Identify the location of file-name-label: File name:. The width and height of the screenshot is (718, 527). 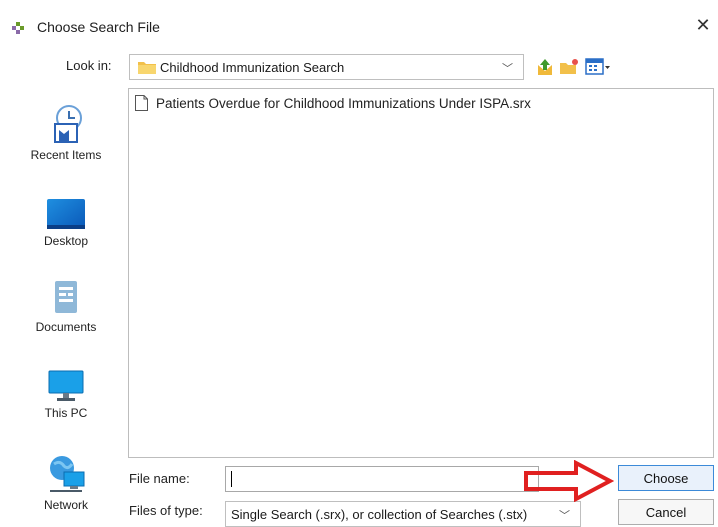
(159, 478).